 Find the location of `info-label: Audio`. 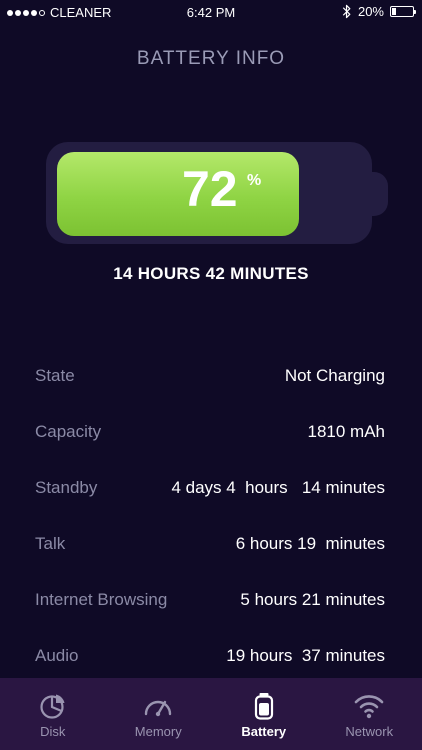

info-label: Audio is located at coordinates (57, 655).